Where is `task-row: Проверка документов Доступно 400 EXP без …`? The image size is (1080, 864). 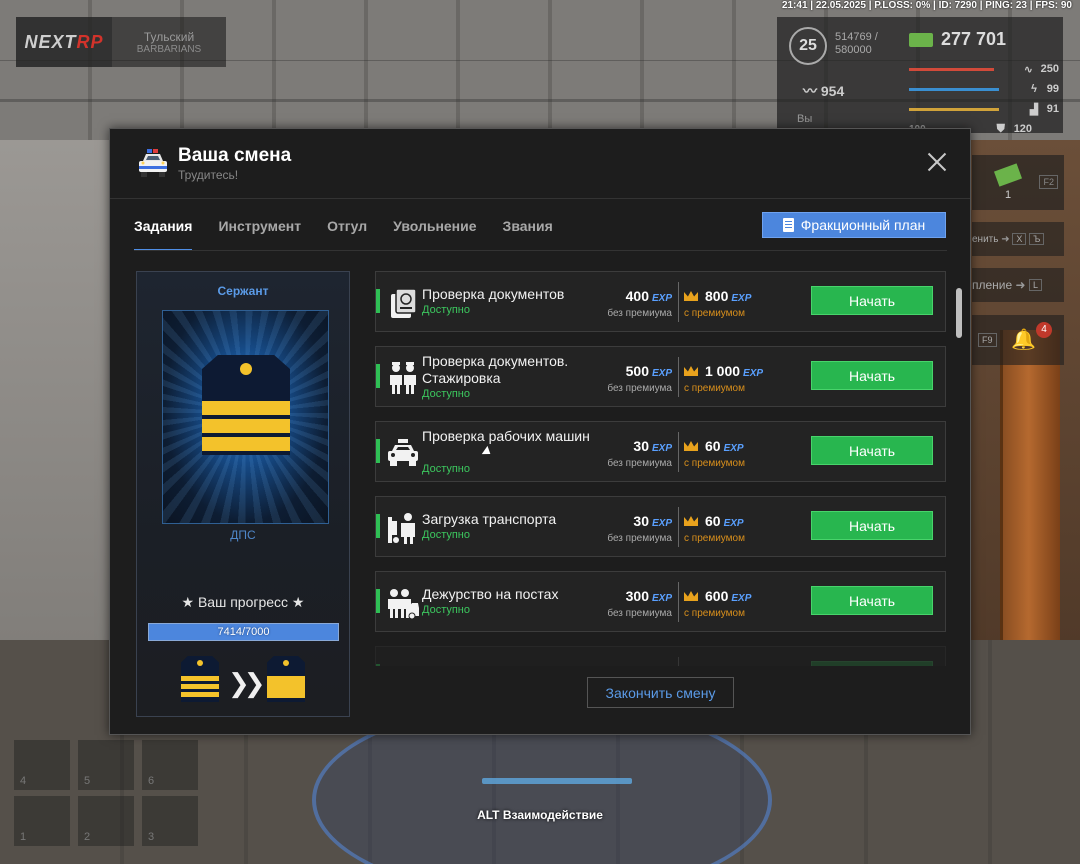
task-row: Проверка документов Доступно 400 EXP без … is located at coordinates (660, 301).